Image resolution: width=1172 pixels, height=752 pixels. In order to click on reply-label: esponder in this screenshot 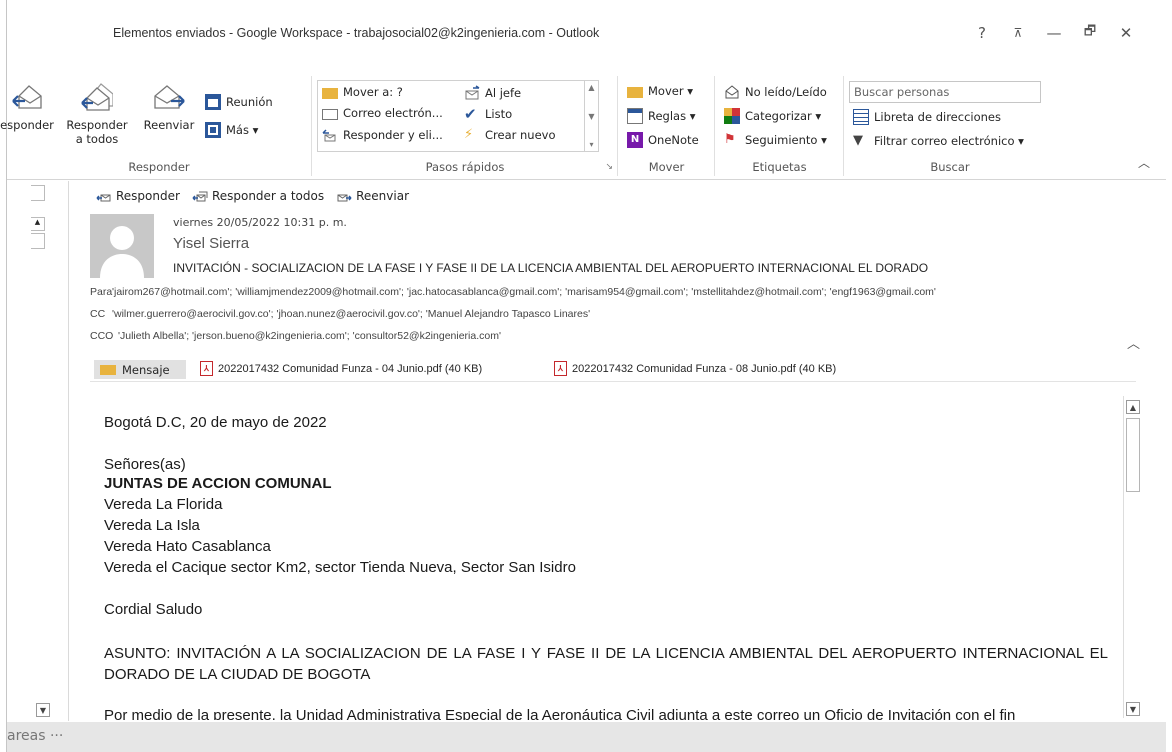, I will do `click(27, 125)`.